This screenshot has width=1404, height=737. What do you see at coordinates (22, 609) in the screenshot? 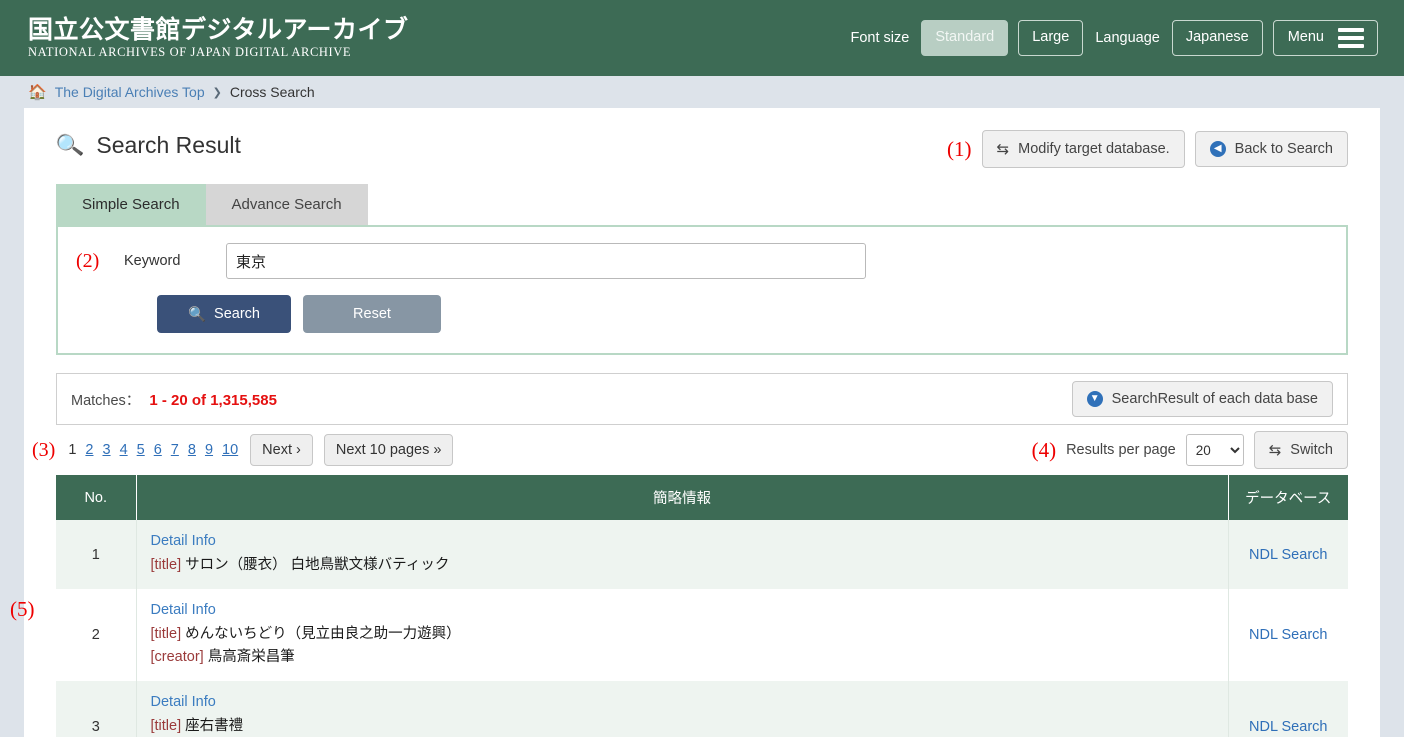
I see `annotation-marker-5: (5)` at bounding box center [22, 609].